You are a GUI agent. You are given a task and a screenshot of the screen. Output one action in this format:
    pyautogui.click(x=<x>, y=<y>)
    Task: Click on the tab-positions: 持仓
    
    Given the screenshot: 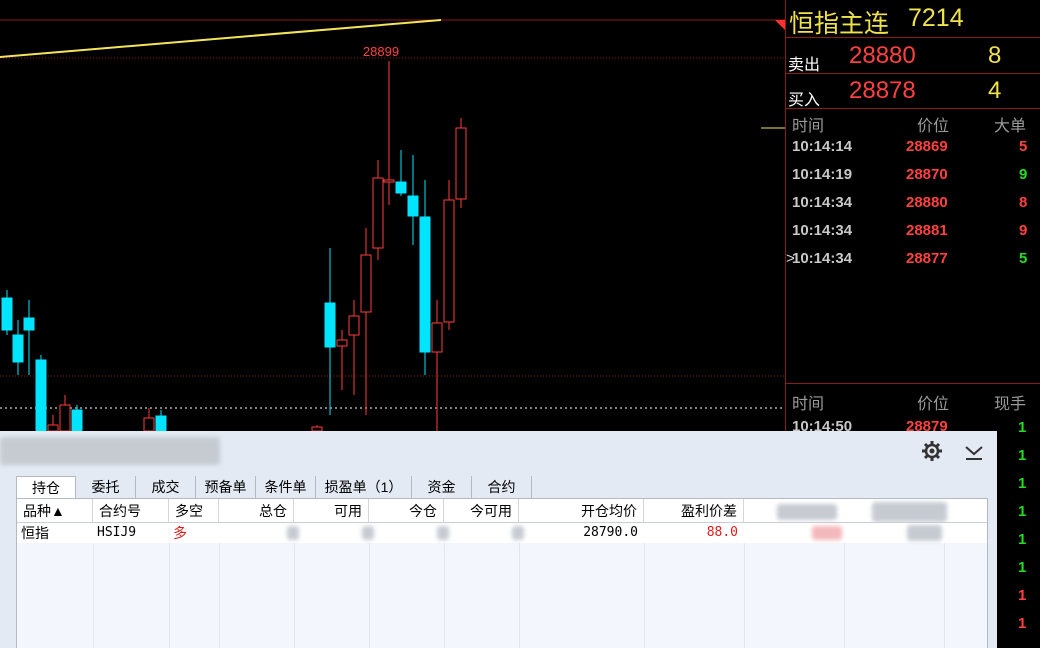 What is the action you would take?
    pyautogui.click(x=46, y=487)
    